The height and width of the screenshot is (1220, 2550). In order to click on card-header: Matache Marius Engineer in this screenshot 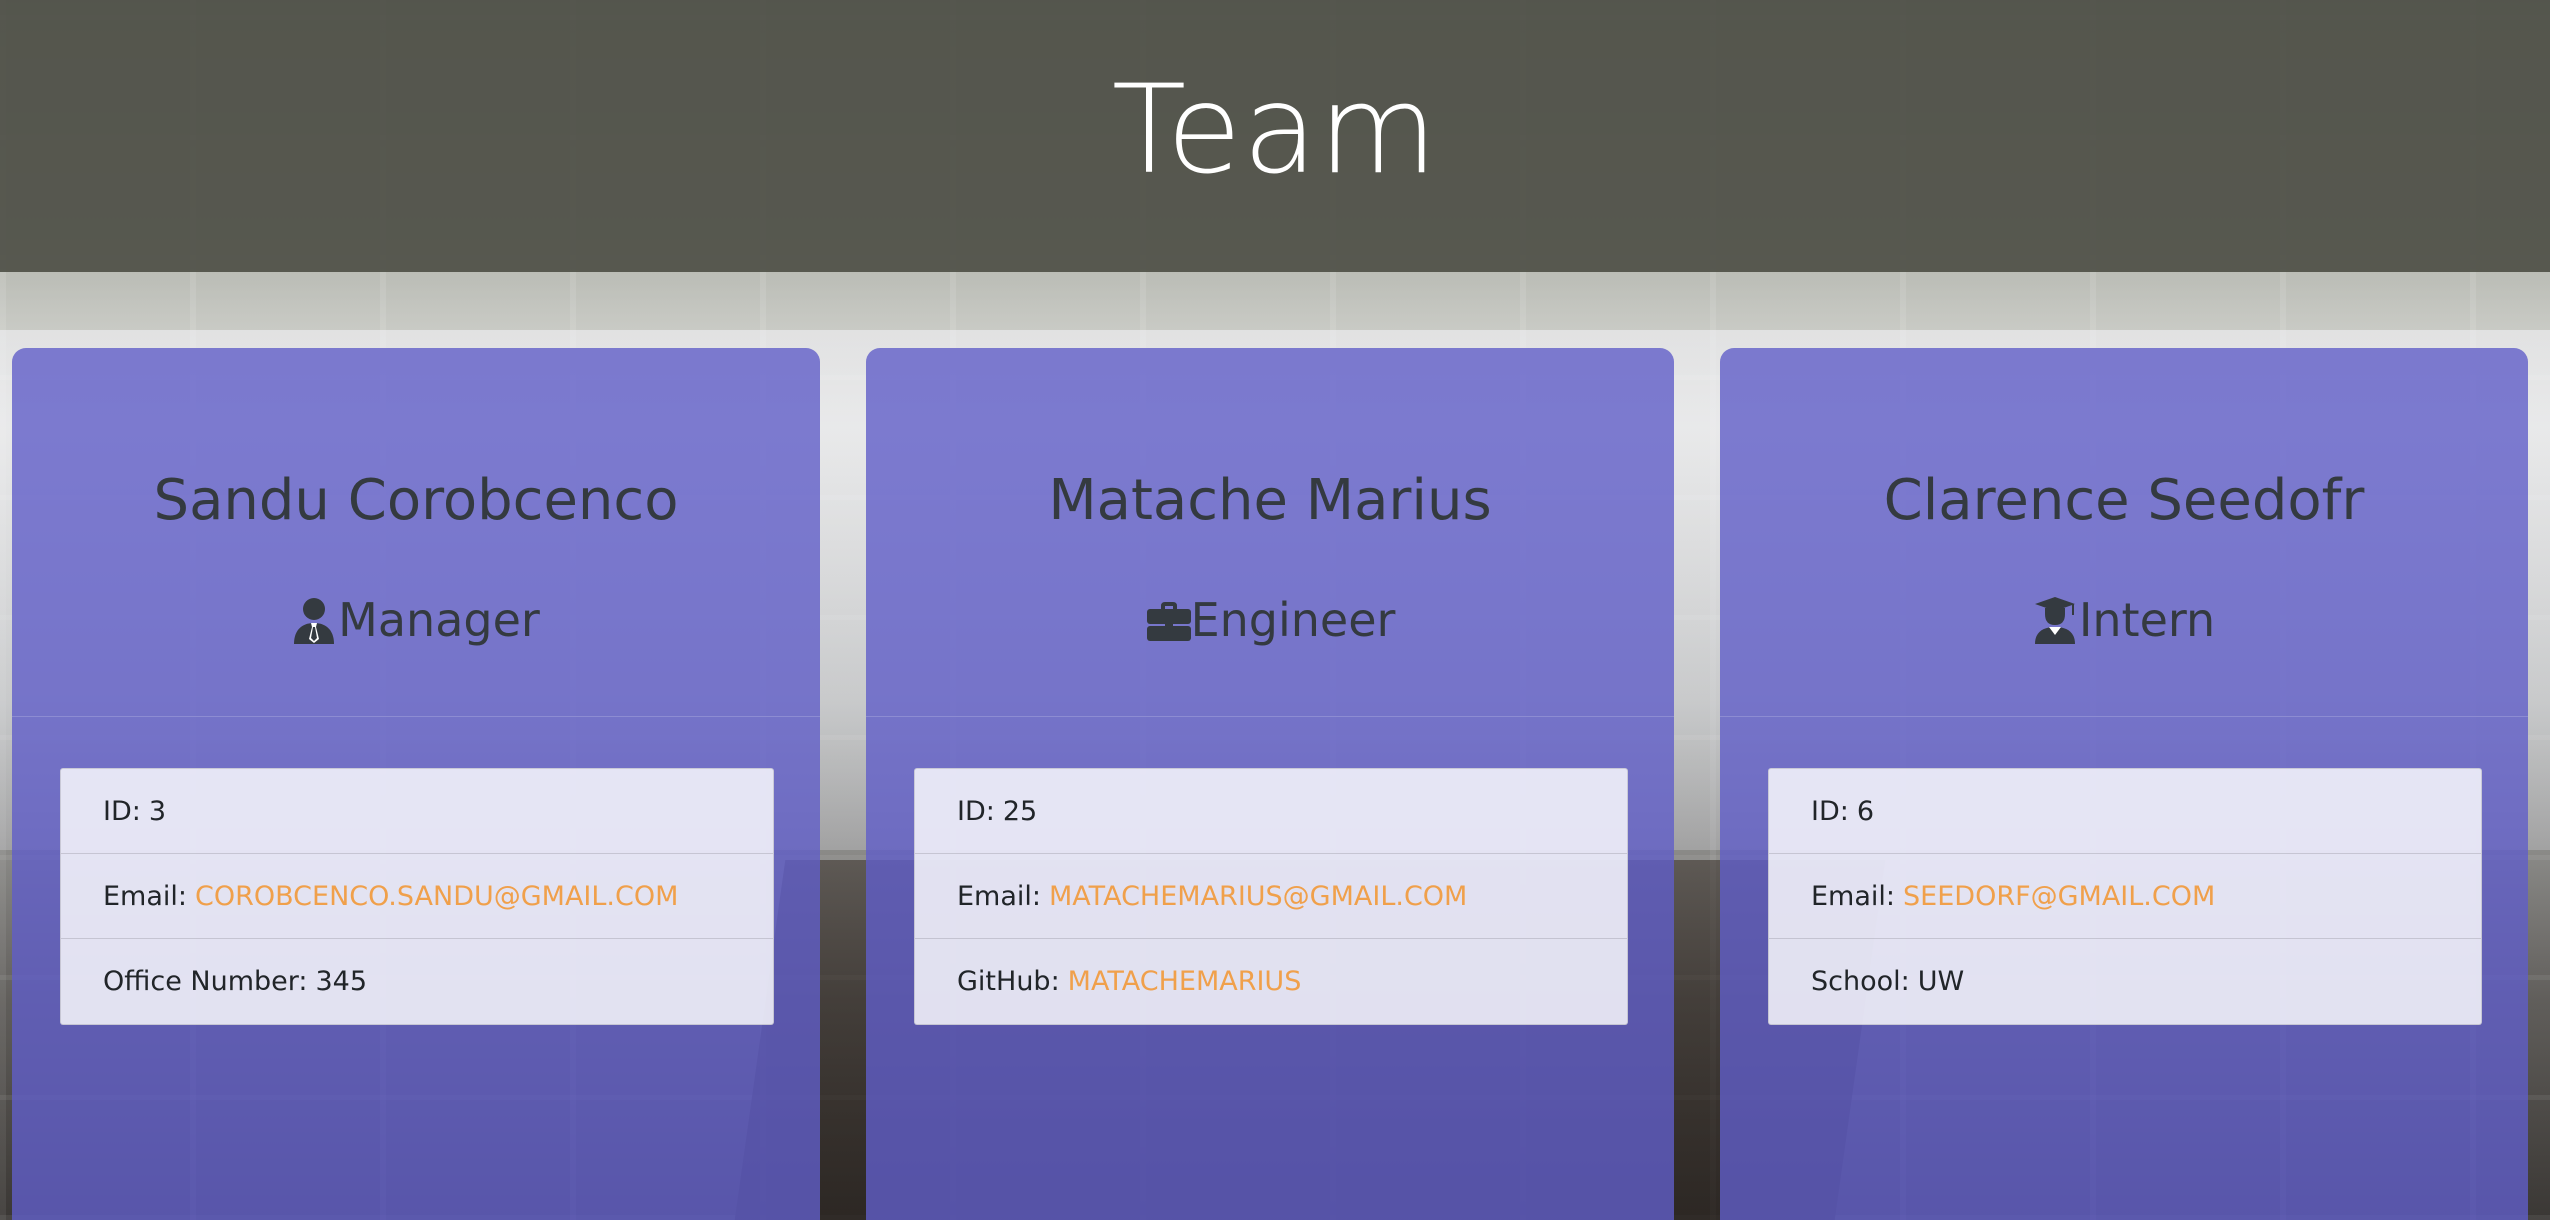, I will do `click(1270, 532)`.